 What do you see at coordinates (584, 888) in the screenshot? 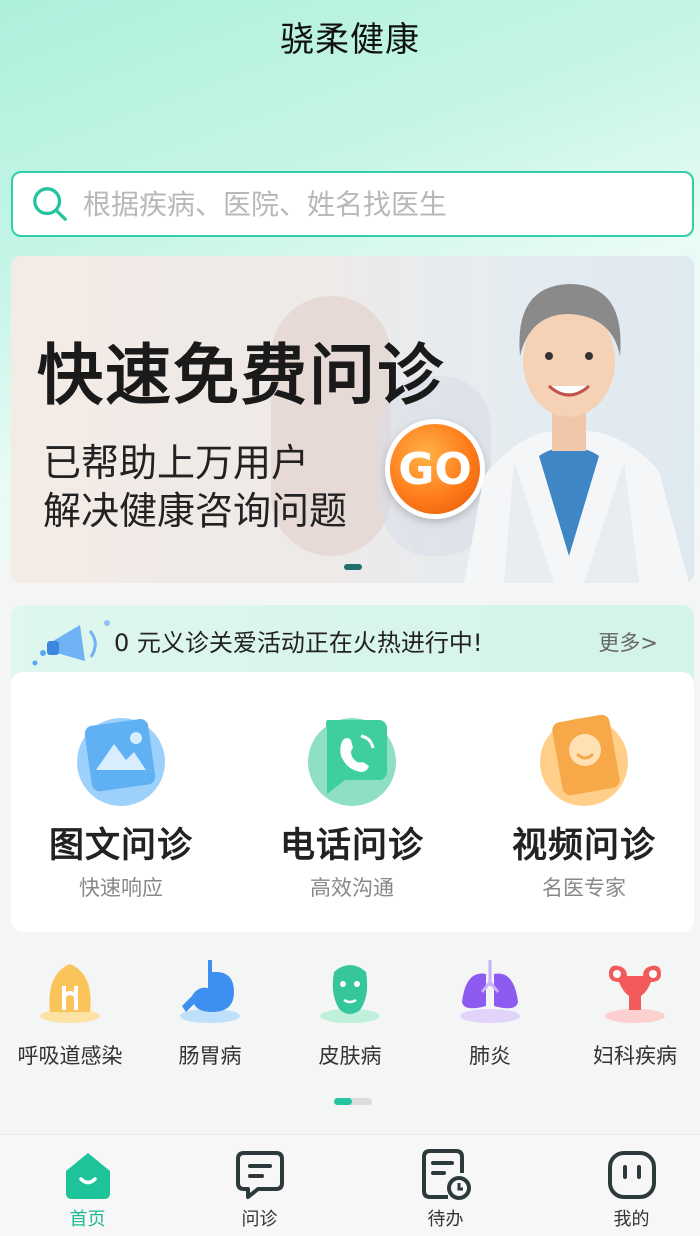
I see `service-desc: 名医专家` at bounding box center [584, 888].